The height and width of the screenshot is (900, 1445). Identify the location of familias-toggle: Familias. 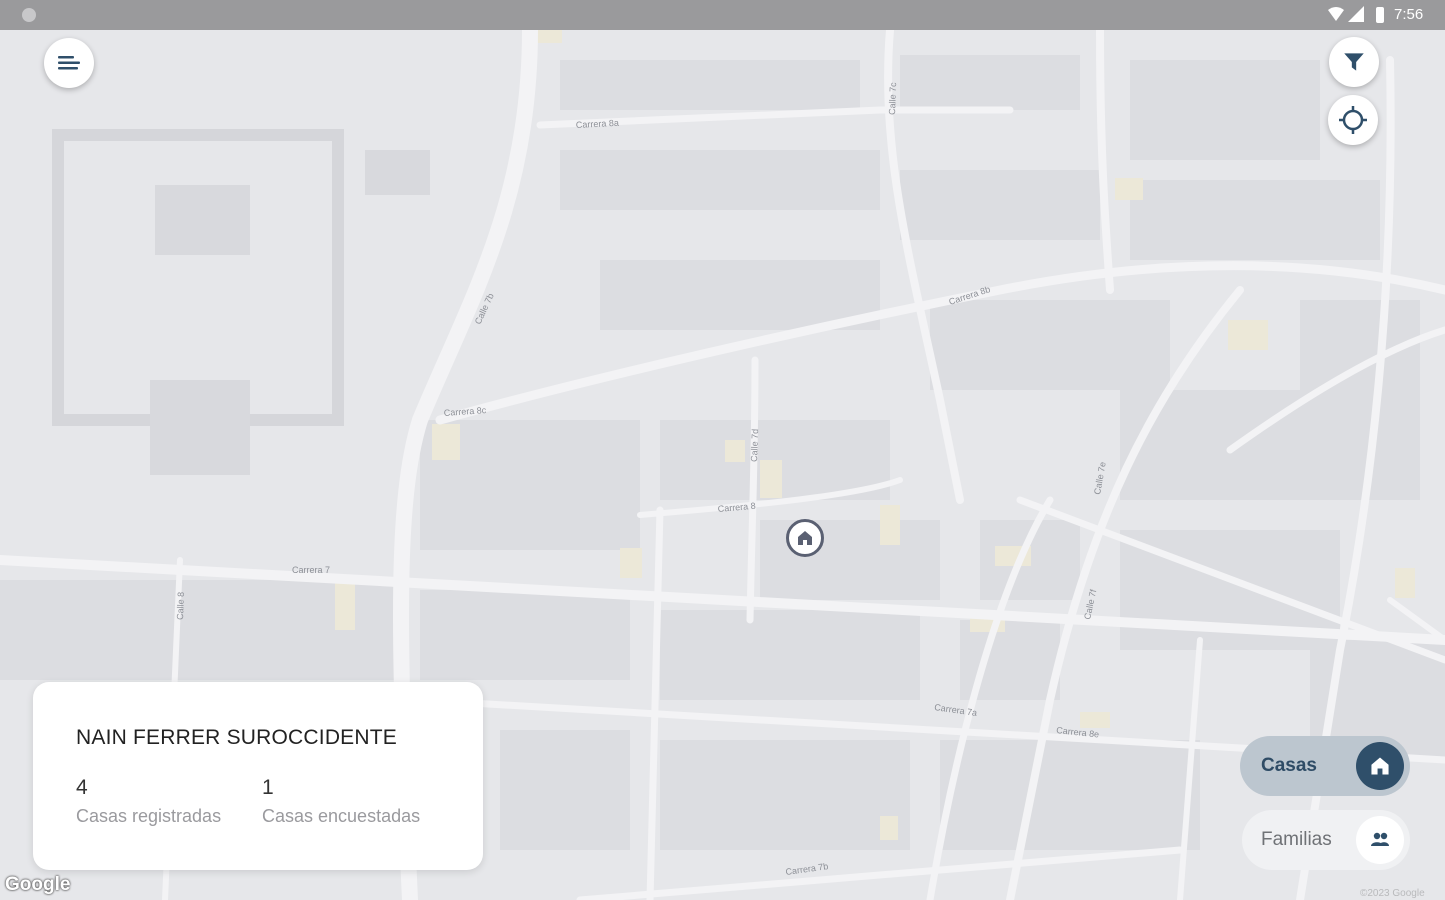
(1326, 840).